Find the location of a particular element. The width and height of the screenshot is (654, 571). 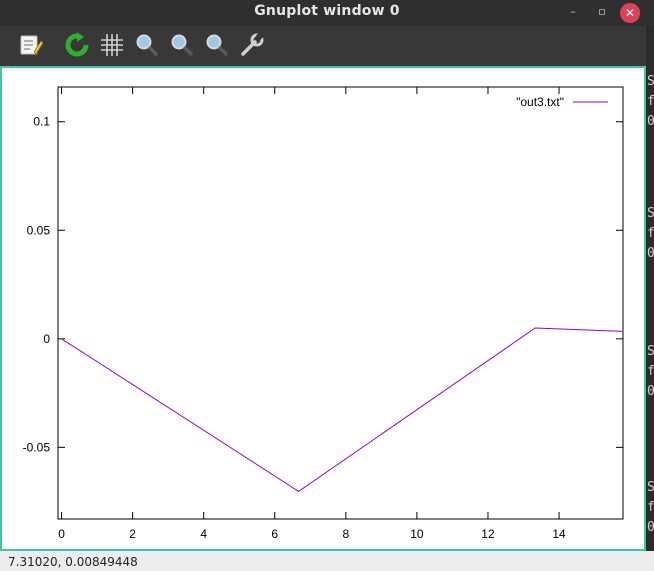

x-tick-label: 0 is located at coordinates (61, 534).